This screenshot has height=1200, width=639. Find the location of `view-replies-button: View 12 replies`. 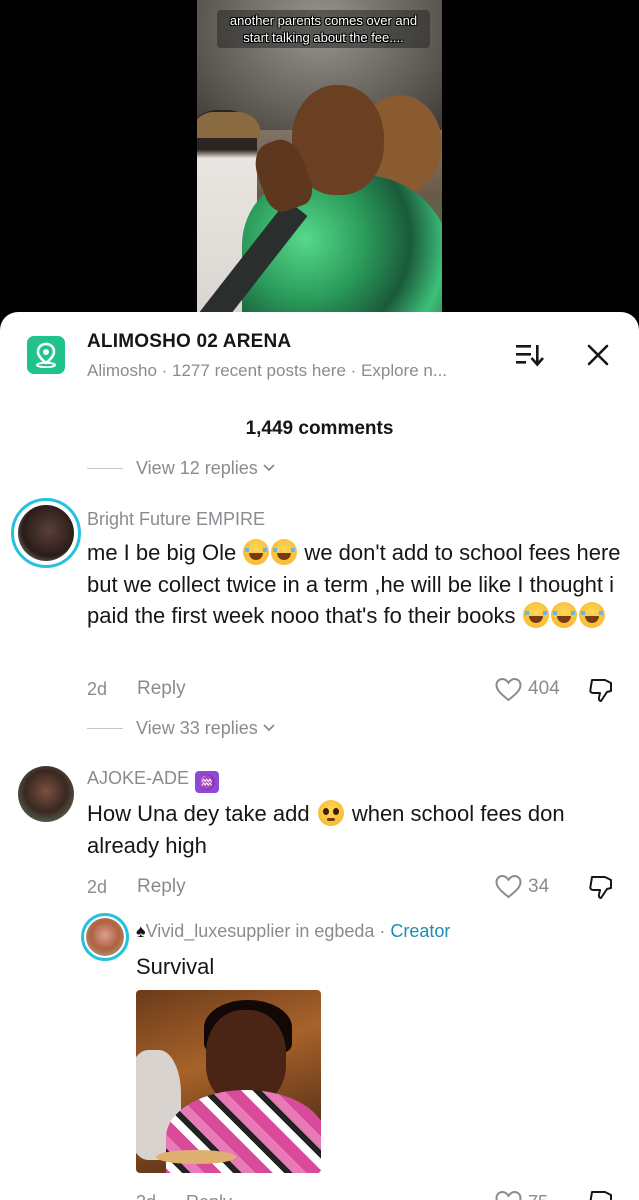

view-replies-button: View 12 replies is located at coordinates (181, 468).